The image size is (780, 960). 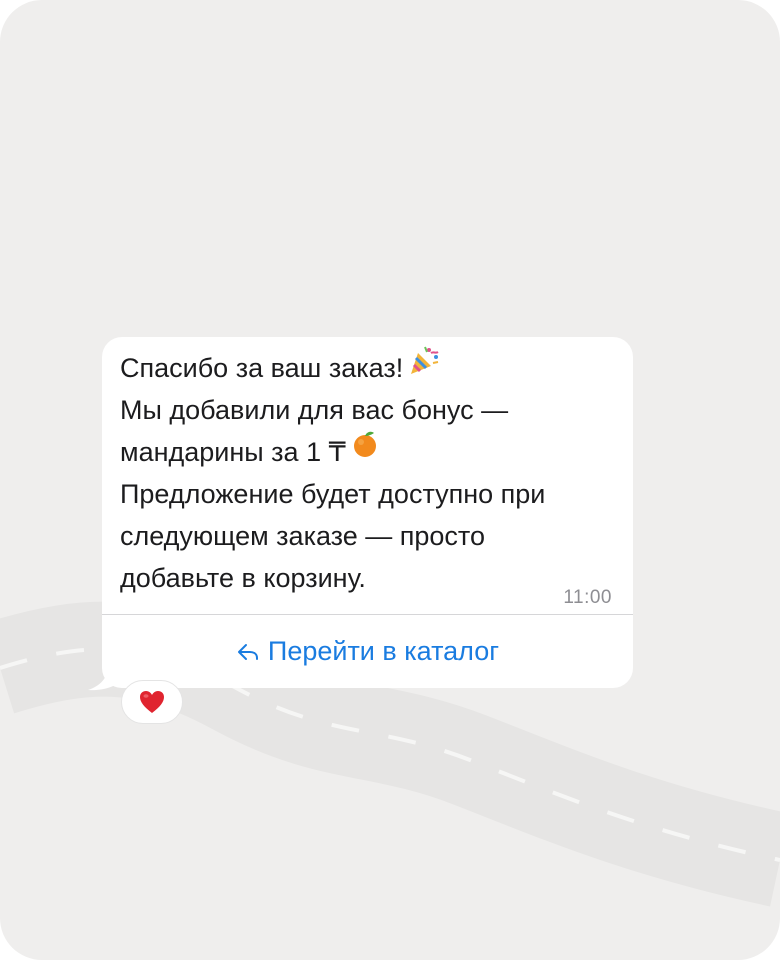 What do you see at coordinates (333, 494) in the screenshot?
I see `message-line: Предложение будет доступно при` at bounding box center [333, 494].